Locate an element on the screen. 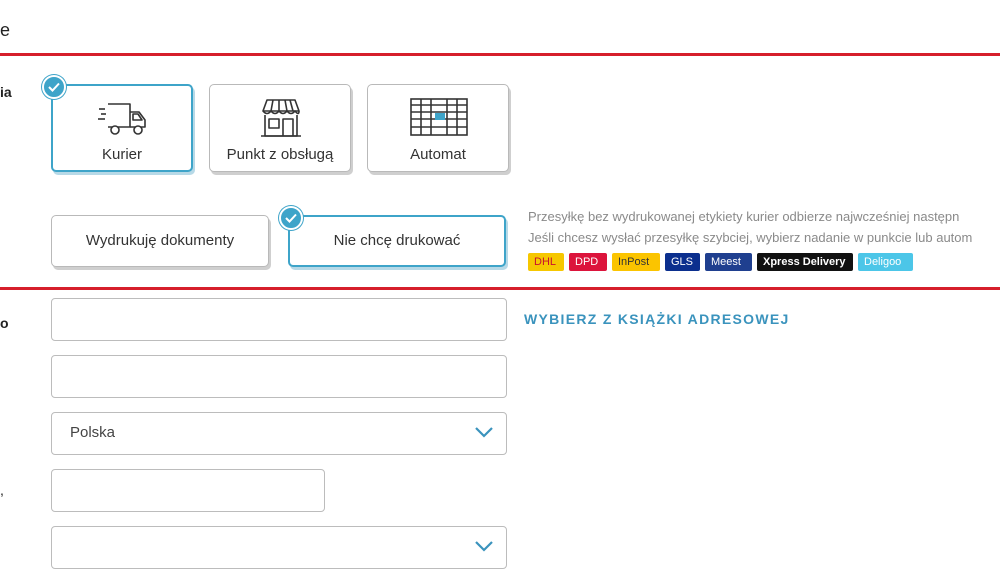 The image size is (1000, 582). address-input is located at coordinates (279, 376).